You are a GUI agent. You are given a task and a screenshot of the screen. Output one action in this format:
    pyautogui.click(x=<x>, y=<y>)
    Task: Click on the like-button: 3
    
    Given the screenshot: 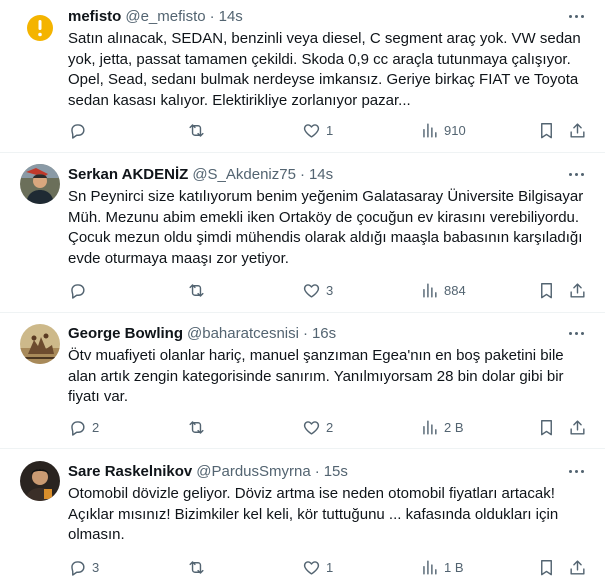 What is the action you would take?
    pyautogui.click(x=317, y=290)
    